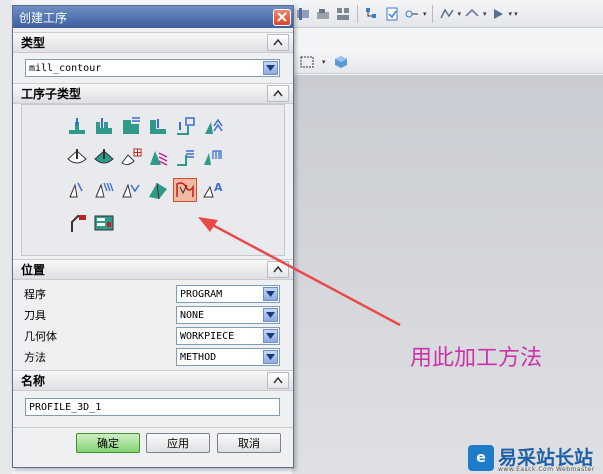  What do you see at coordinates (207, 336) in the screenshot?
I see `geometry-select-value: WORKPIECE` at bounding box center [207, 336].